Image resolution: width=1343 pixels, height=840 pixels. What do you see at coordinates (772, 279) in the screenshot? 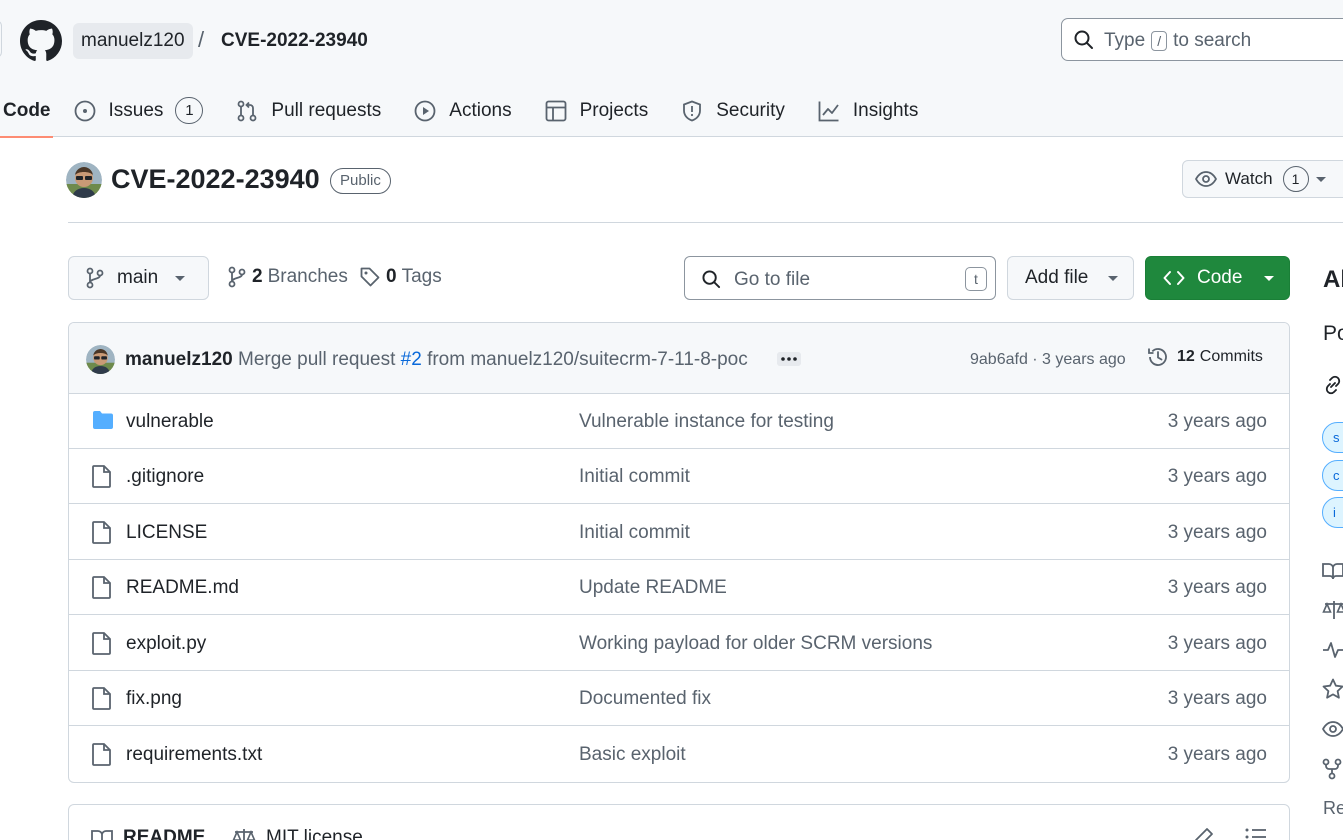
I see `go-to-file-placeholder: Go to file` at bounding box center [772, 279].